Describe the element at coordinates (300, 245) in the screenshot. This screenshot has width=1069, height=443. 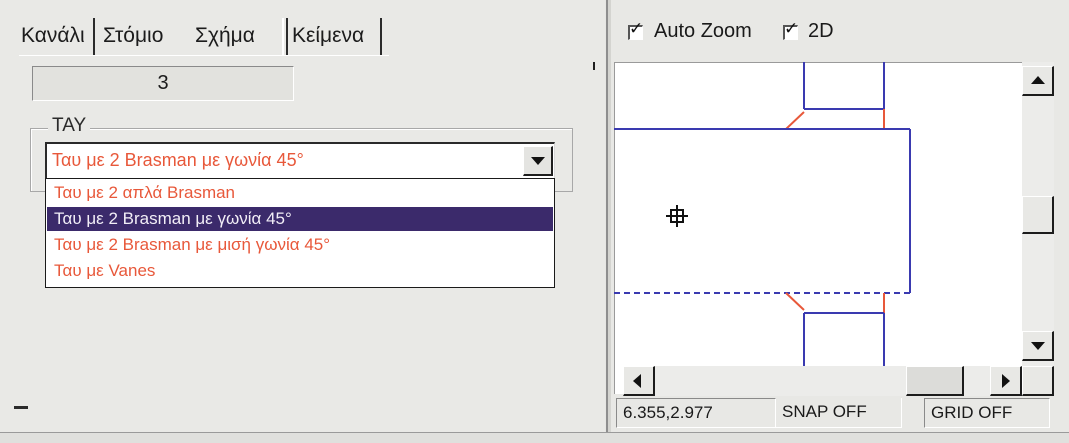
I see `dropdown-option: Ταυ με 2 Brasman με μισή γωνία 45°` at that location.